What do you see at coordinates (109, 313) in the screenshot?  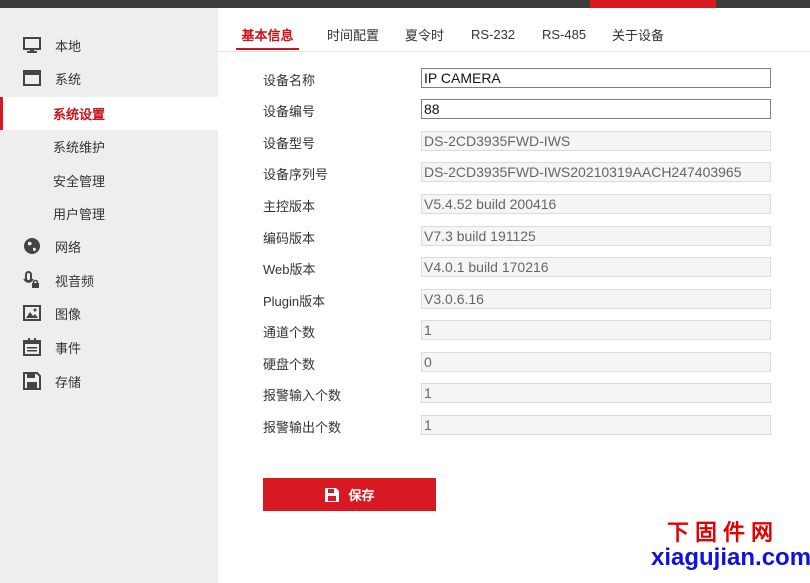 I see `sidebar-item-image: 图像` at bounding box center [109, 313].